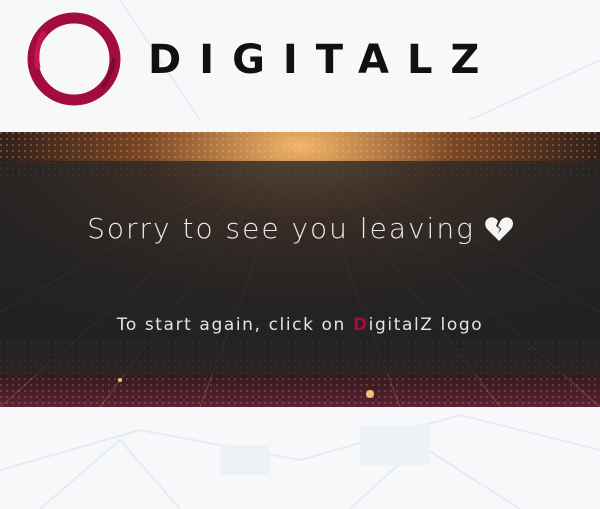 Image resolution: width=600 pixels, height=509 pixels. Describe the element at coordinates (281, 228) in the screenshot. I see `headline-text: Sorry to see you leaving` at that location.